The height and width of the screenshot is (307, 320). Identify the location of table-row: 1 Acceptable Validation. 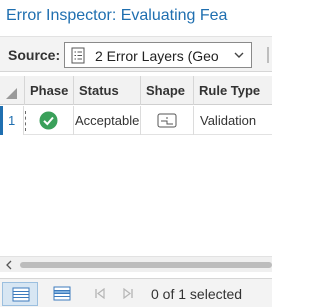
(136, 120).